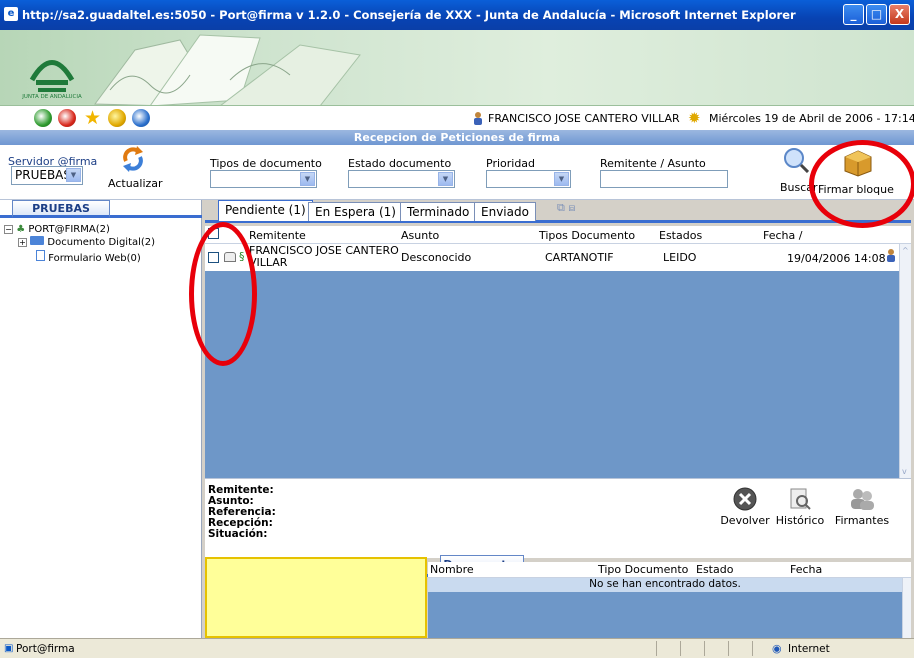 This screenshot has width=914, height=658. I want to click on close-button: X, so click(899, 14).